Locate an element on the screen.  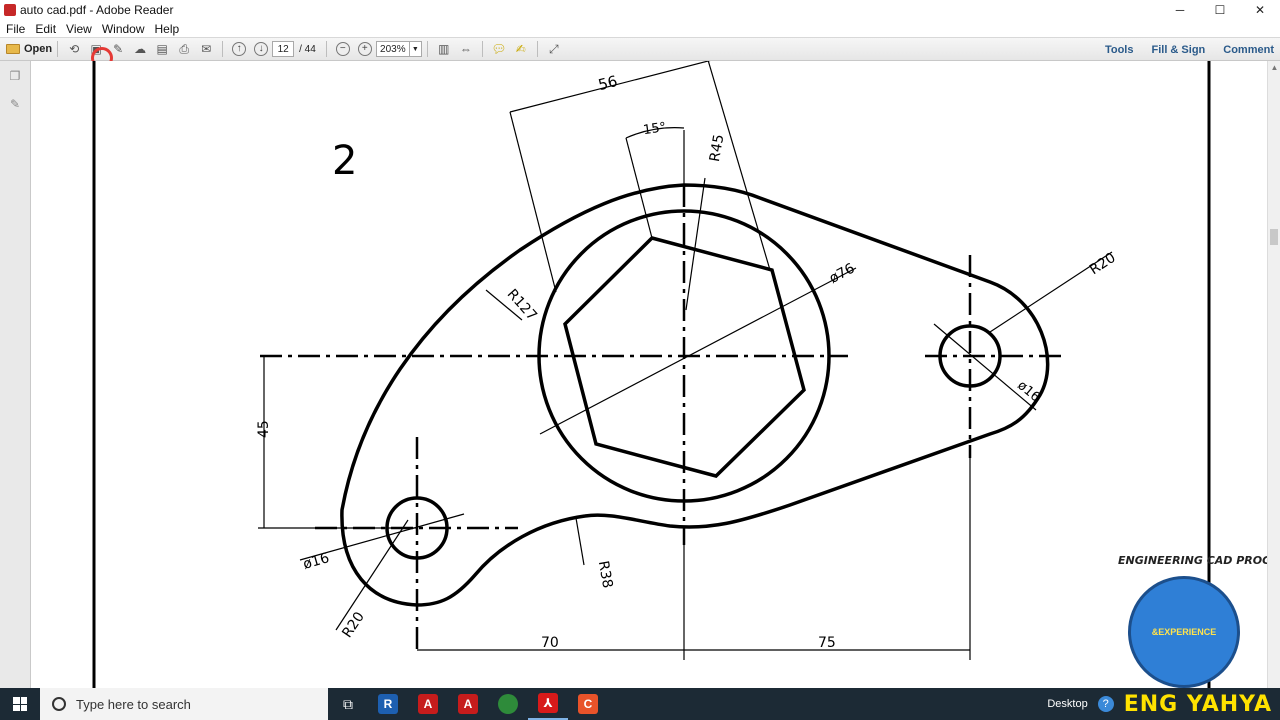
menu-edit: Edit is located at coordinates (45, 29).